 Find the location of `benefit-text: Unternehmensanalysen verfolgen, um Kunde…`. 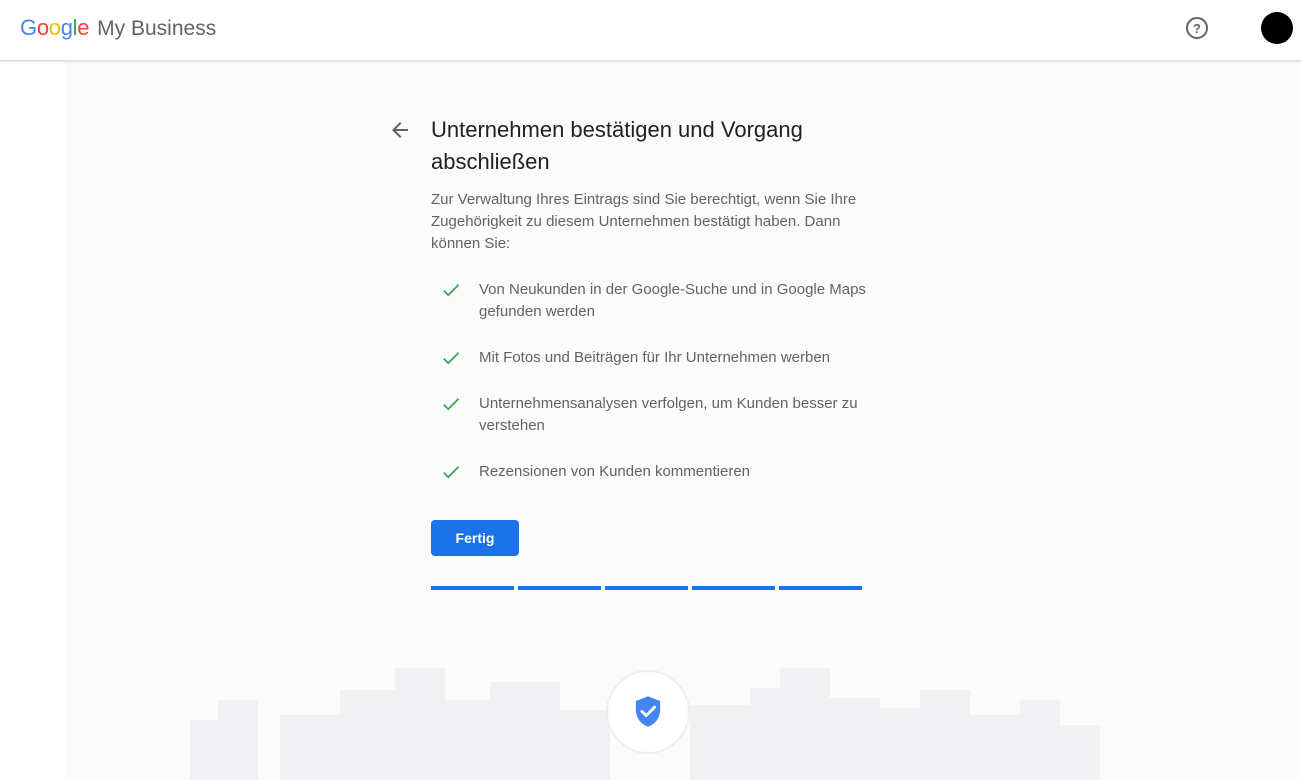

benefit-text: Unternehmensanalysen verfolgen, um Kunde… is located at coordinates (668, 414).